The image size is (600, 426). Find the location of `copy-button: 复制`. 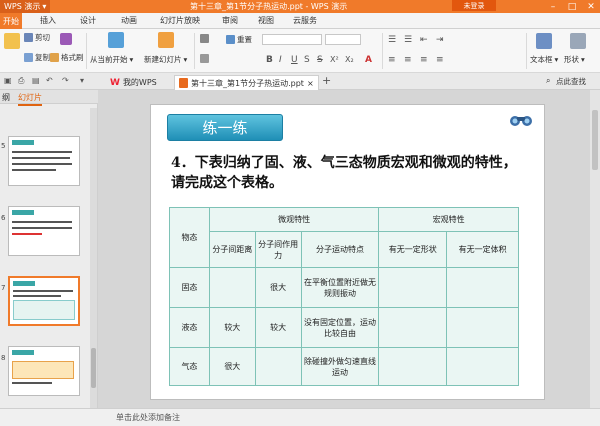

copy-button: 复制 is located at coordinates (37, 57).